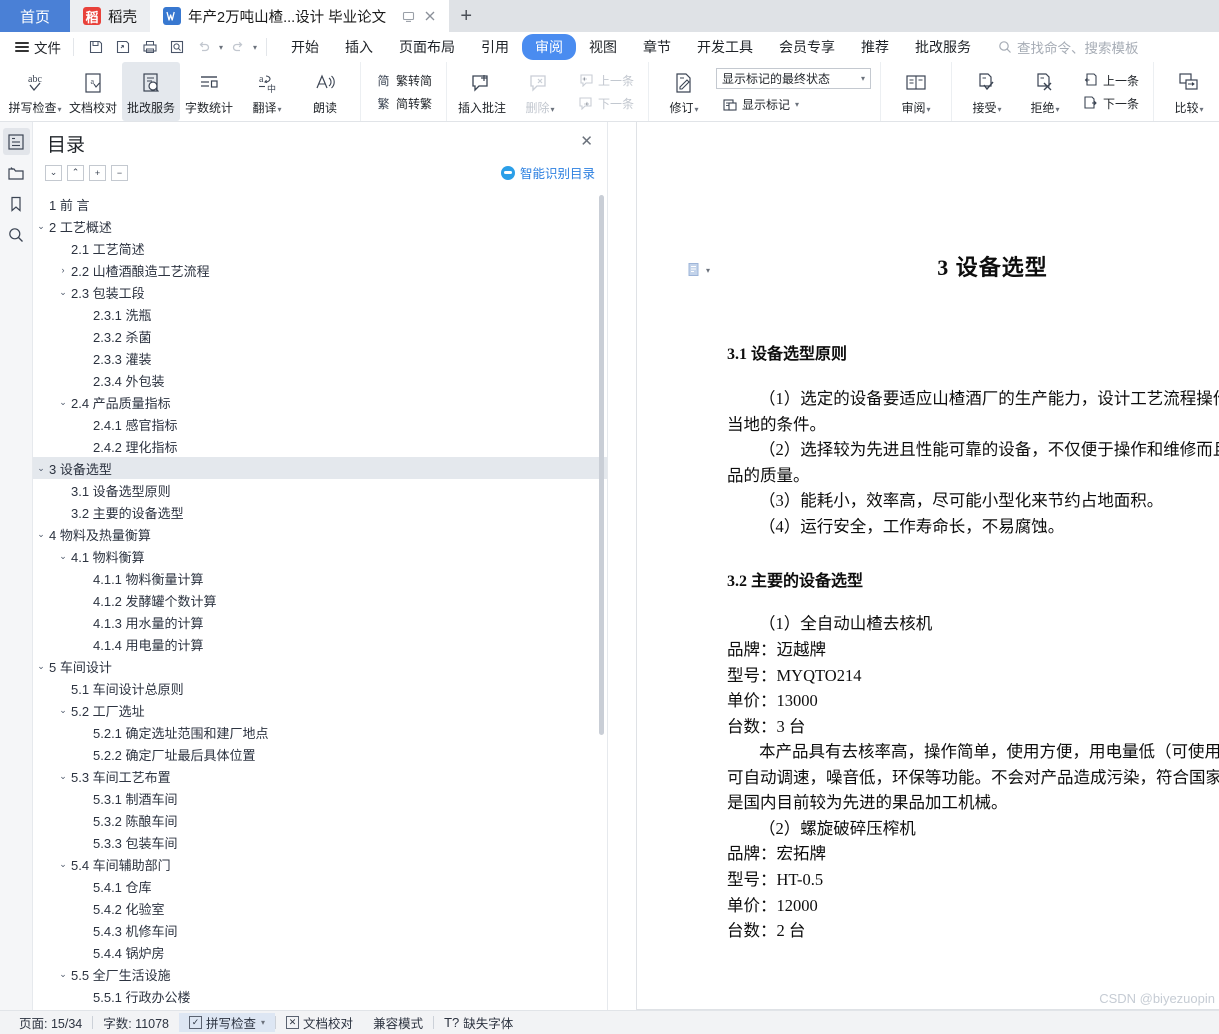 This screenshot has height=1034, width=1219. Describe the element at coordinates (320, 336) in the screenshot. I see `outline-item: 2.3.2 杀菌` at that location.